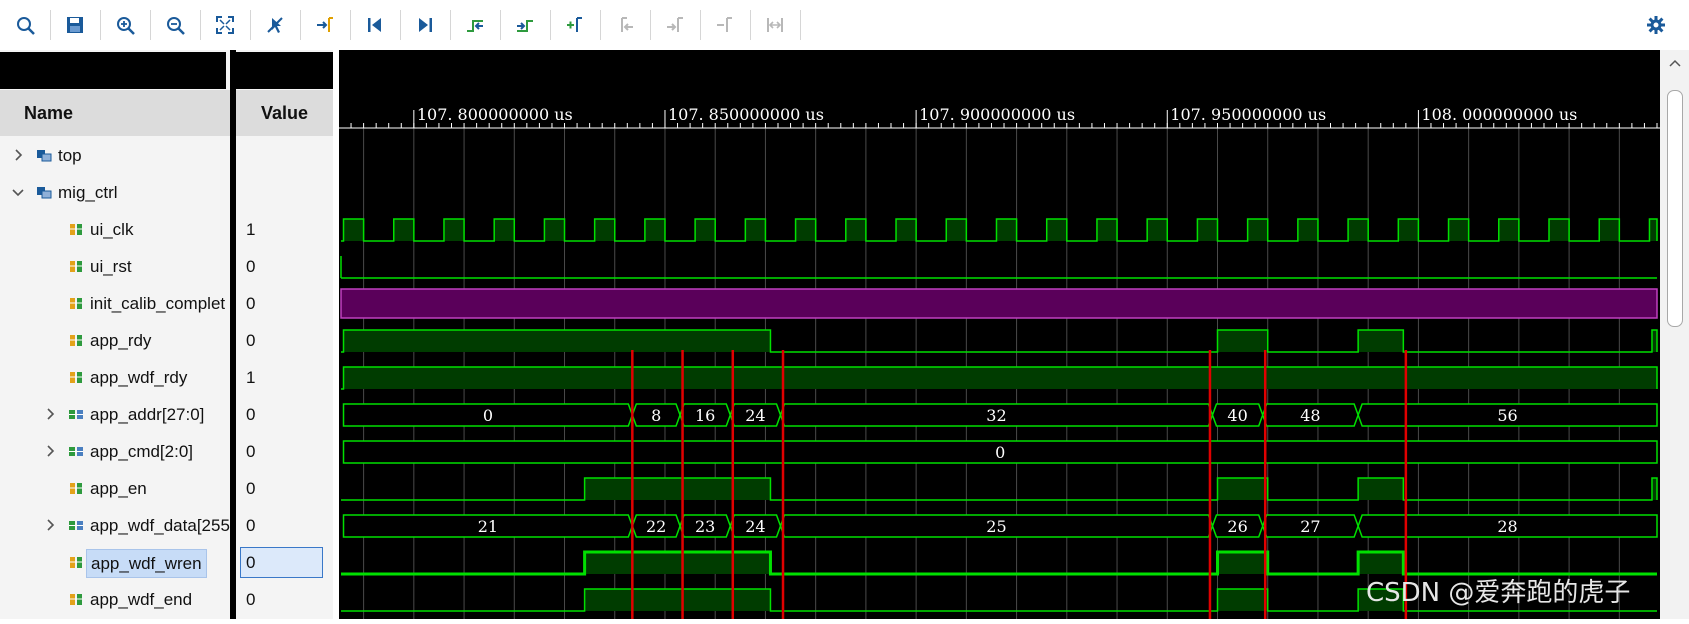  I want to click on signal-row-top: top, so click(115, 155).